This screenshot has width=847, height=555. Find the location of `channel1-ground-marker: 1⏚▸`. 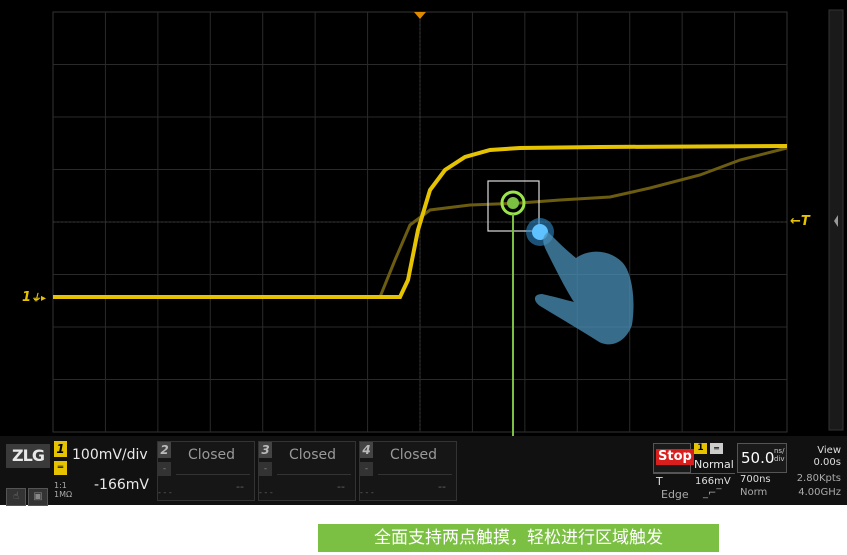

channel1-ground-marker: 1⏚▸ is located at coordinates (34, 297).